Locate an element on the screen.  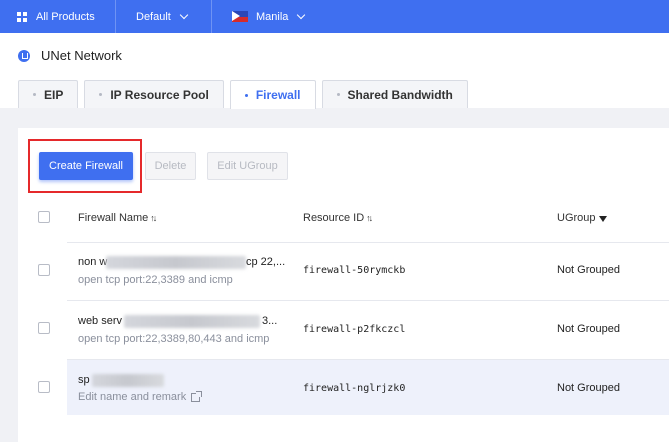
column-header-name: Firewall Name ↑↓ is located at coordinates (117, 218).